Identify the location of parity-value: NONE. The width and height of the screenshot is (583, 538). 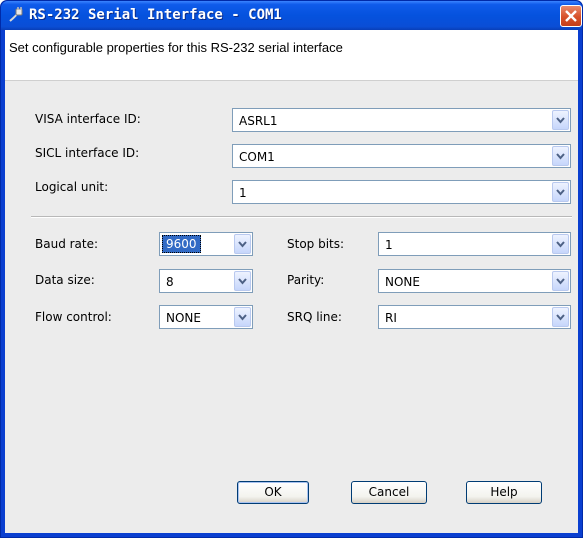
(402, 282).